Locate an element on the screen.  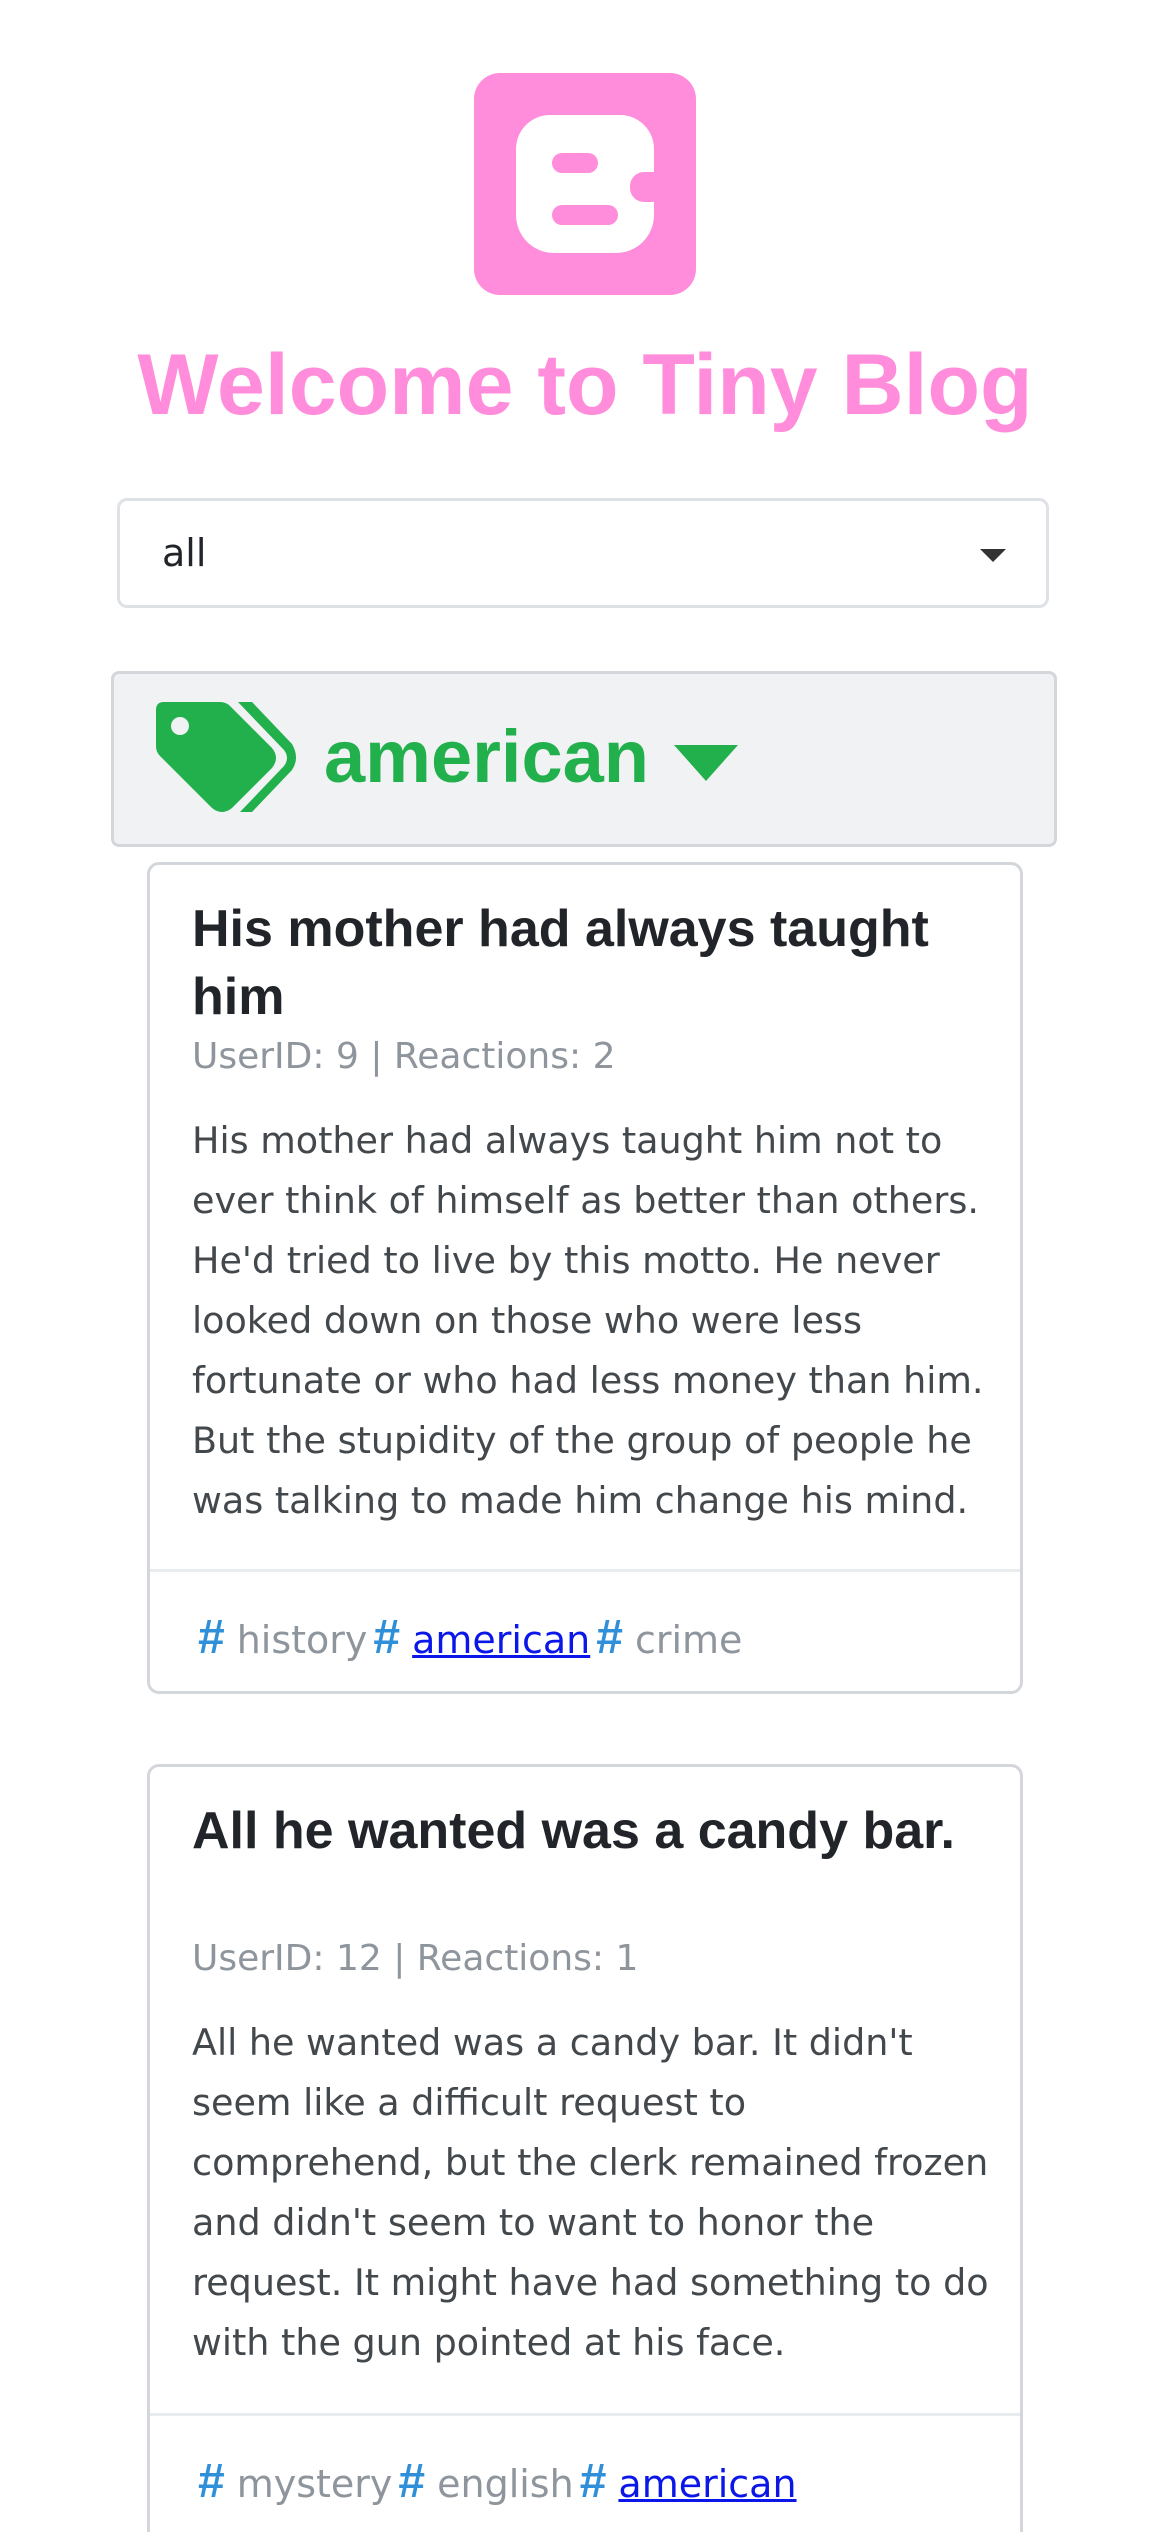
post-tags-footer: # mystery # english # american is located at coordinates (585, 2472).